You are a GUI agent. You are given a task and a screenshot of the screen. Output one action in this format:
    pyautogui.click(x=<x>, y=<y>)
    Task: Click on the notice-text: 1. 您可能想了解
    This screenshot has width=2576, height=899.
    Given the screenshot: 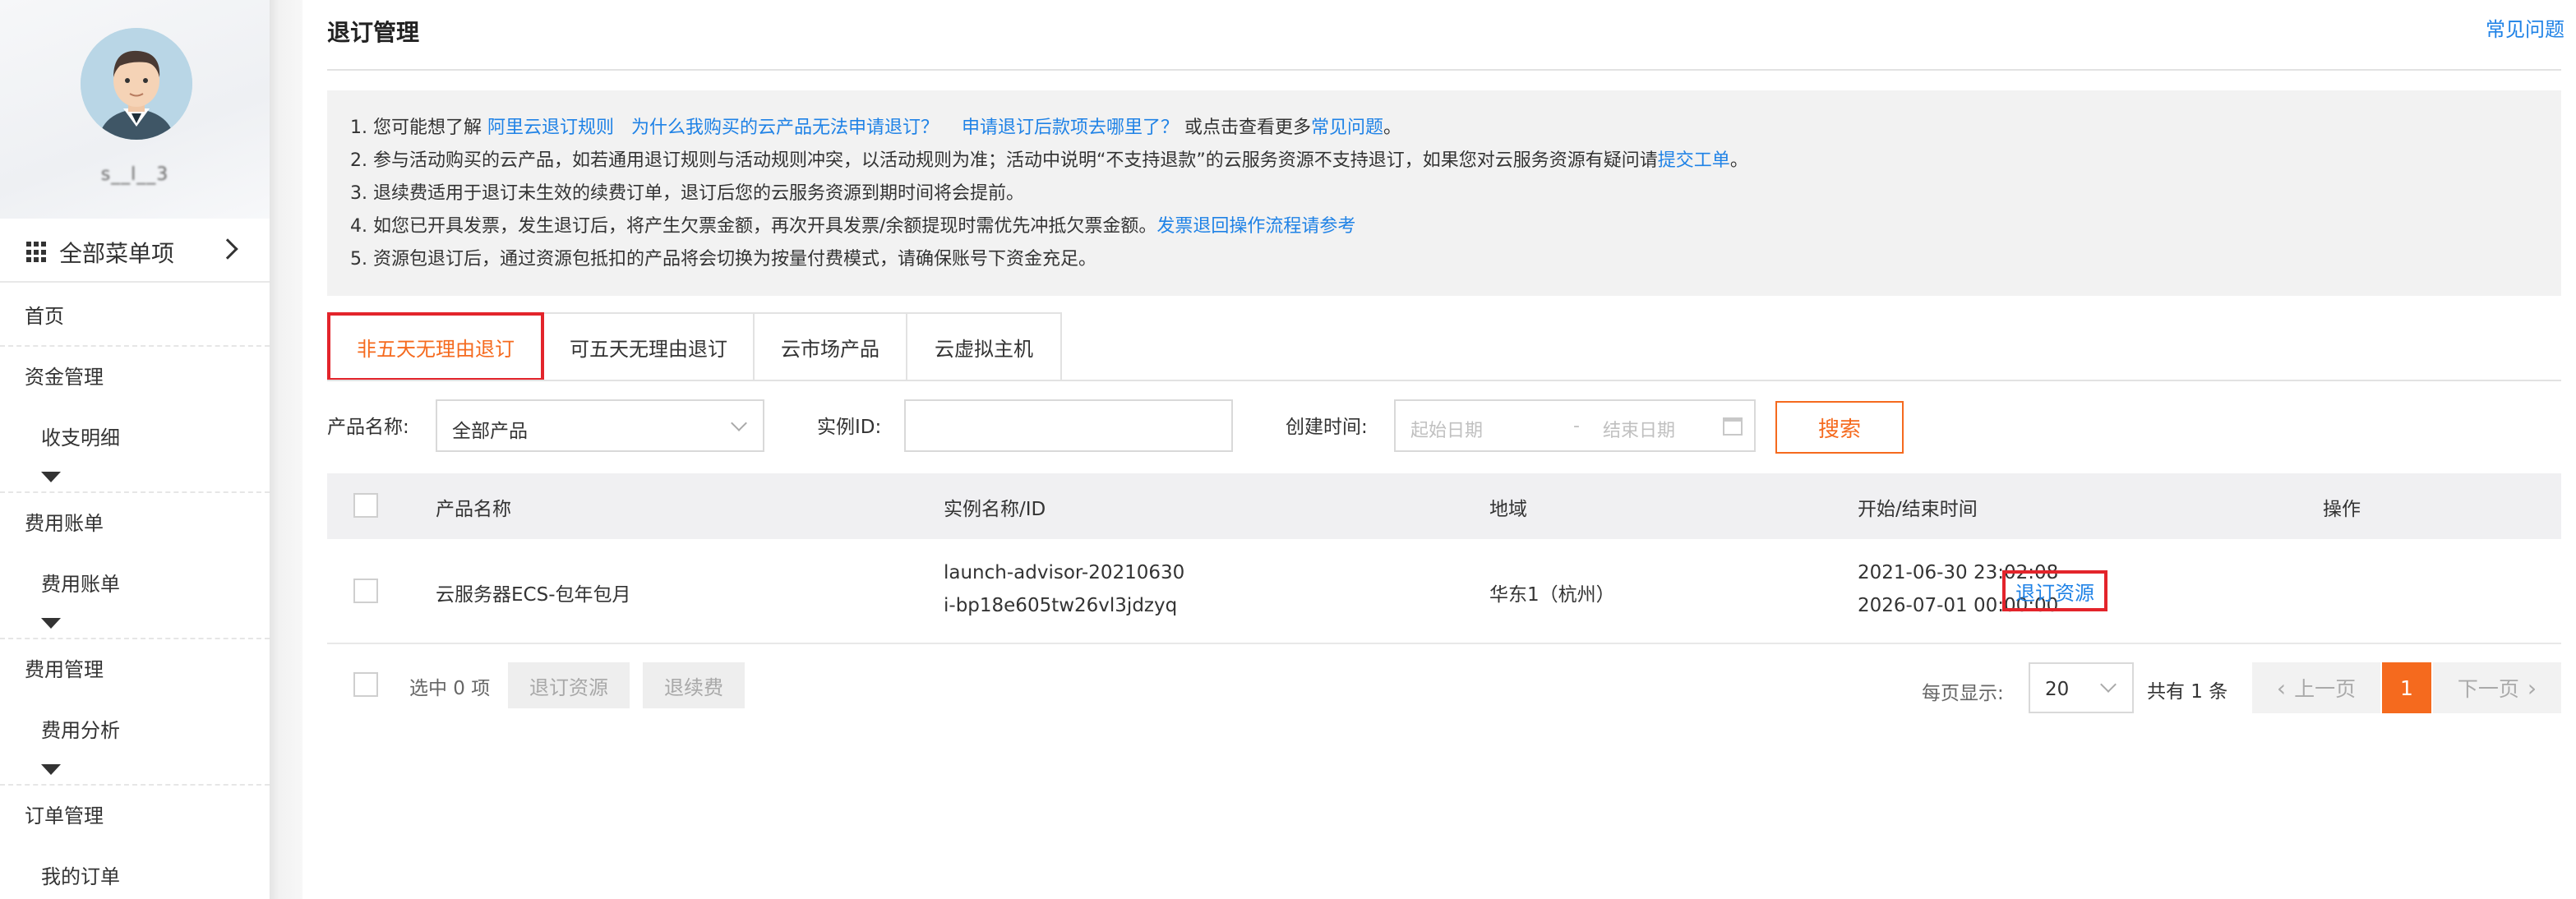 What is the action you would take?
    pyautogui.click(x=419, y=128)
    